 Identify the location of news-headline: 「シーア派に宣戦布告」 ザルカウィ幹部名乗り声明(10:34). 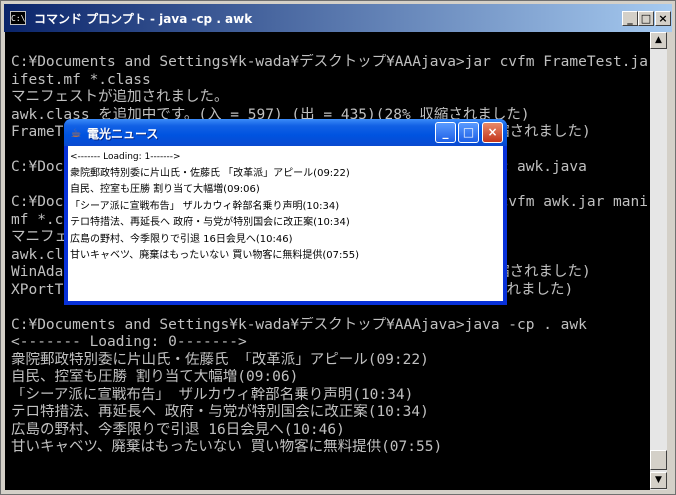
(205, 206).